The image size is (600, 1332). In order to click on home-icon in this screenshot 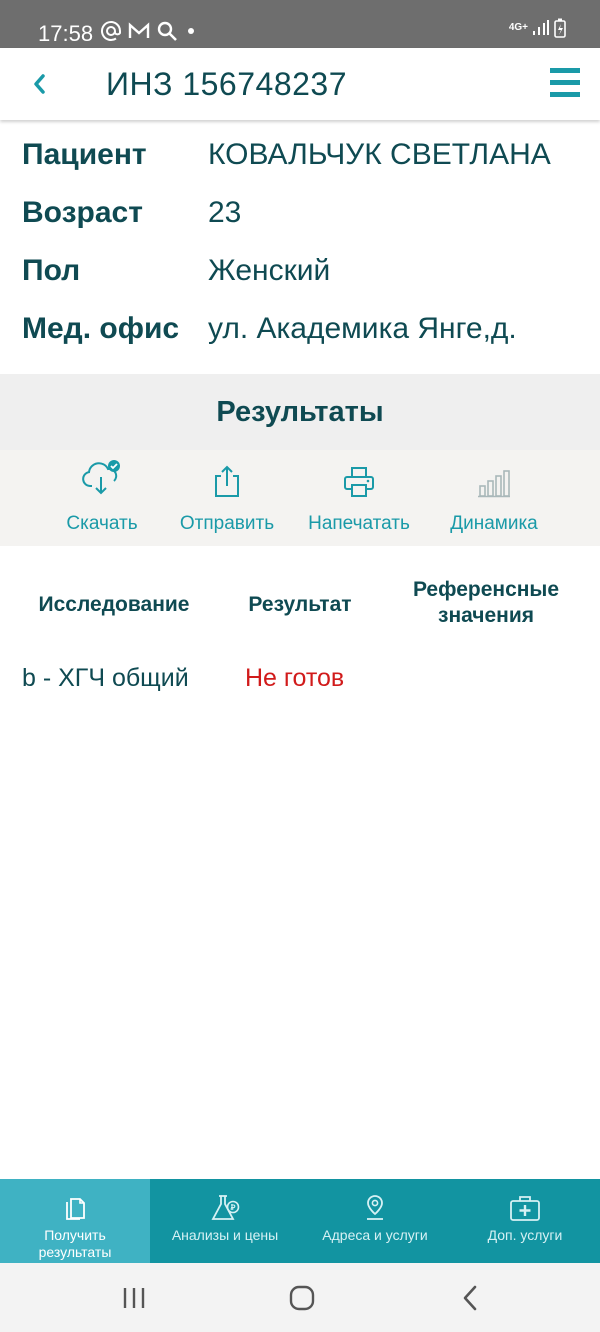, I will do `click(302, 1298)`.